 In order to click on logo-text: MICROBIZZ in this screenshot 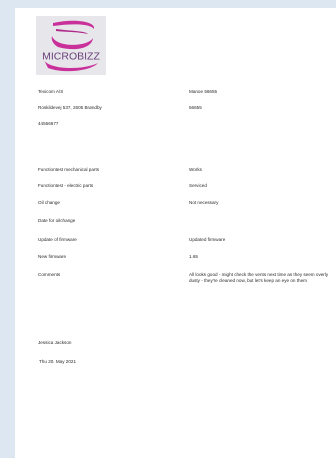, I will do `click(71, 57)`.